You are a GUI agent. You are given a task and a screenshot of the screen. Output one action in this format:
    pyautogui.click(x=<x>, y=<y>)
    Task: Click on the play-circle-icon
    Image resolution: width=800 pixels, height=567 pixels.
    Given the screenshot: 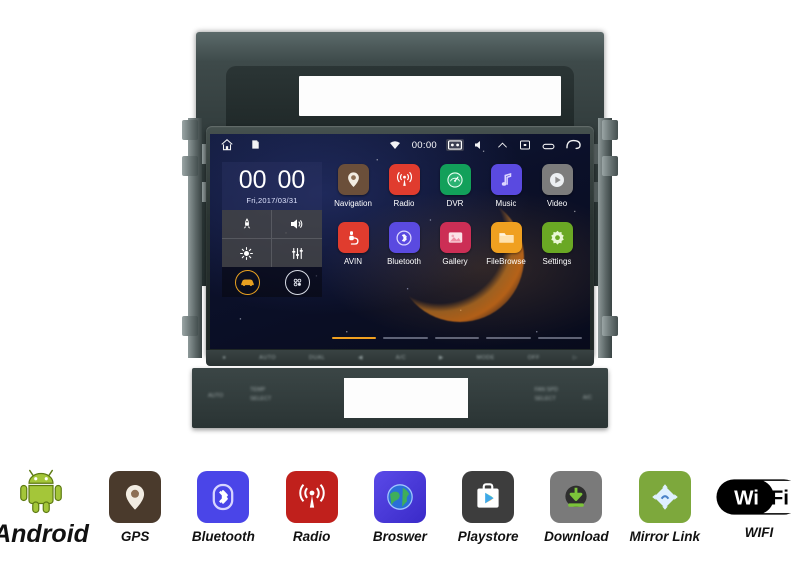 What is the action you would take?
    pyautogui.click(x=557, y=179)
    